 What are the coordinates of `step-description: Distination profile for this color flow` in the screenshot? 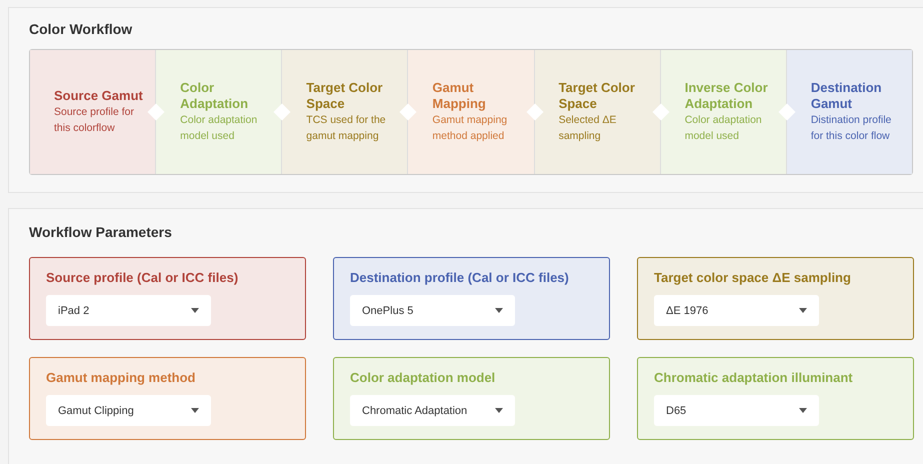 It's located at (851, 128).